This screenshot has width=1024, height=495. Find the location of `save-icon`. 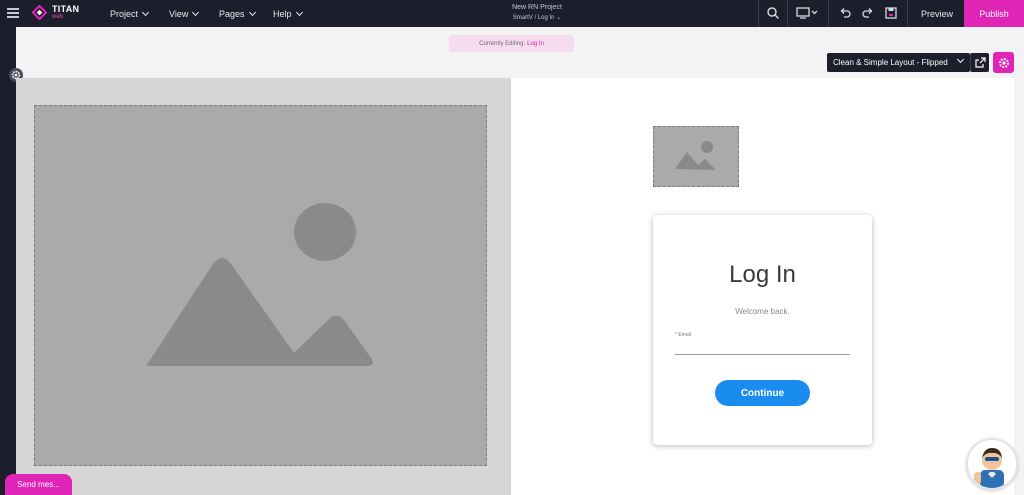

save-icon is located at coordinates (891, 13).